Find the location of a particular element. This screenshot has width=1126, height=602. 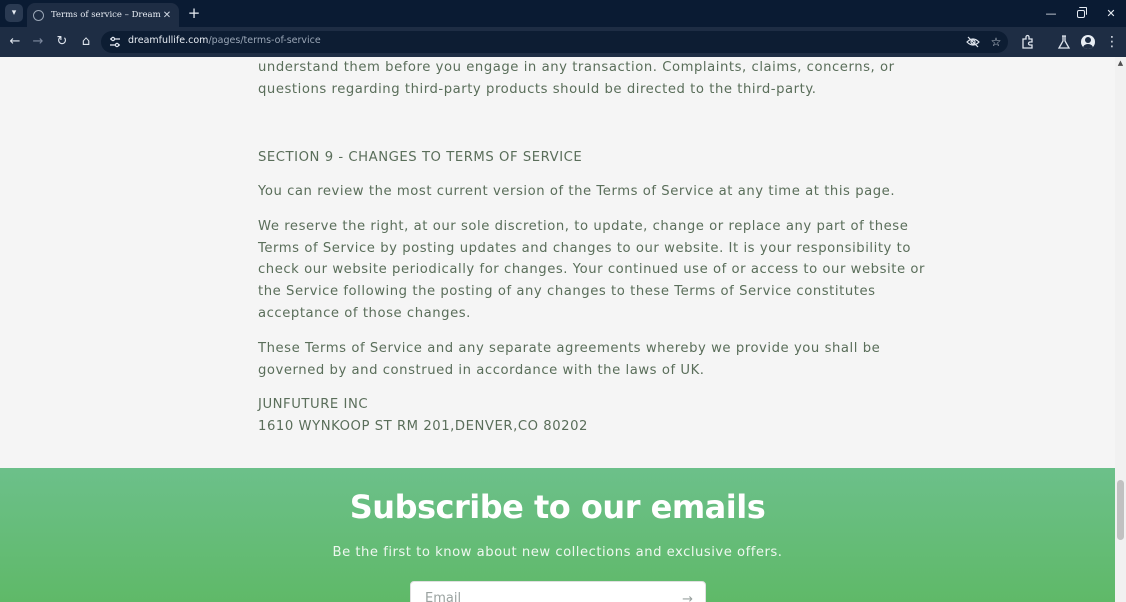

profile-avatar-icon is located at coordinates (1088, 42).